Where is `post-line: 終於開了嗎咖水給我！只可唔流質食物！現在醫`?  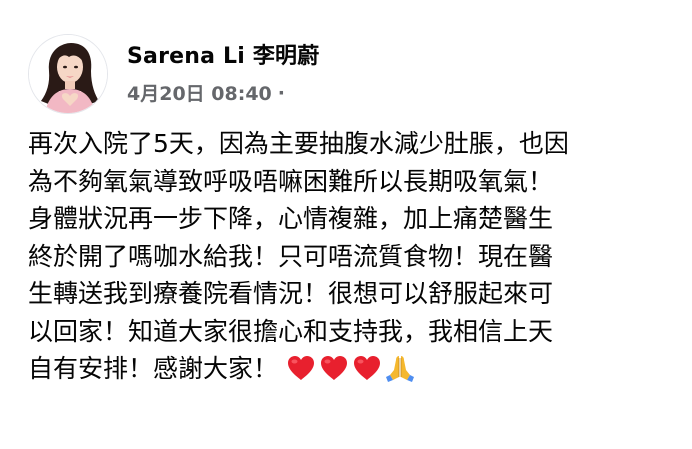 post-line: 終於開了嗎咖水給我！只可唔流質食物！現在醫 is located at coordinates (291, 256).